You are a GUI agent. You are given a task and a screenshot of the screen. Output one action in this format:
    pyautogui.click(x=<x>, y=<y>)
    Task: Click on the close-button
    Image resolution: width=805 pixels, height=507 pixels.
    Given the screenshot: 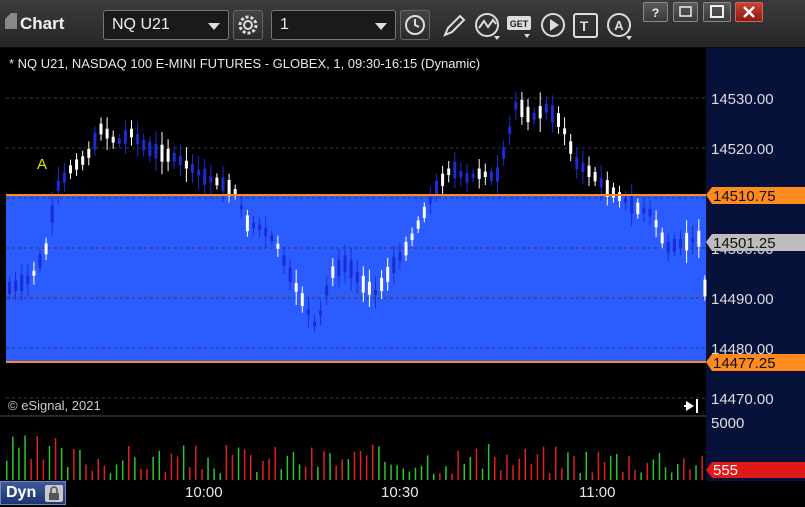 What is the action you would take?
    pyautogui.click(x=749, y=12)
    